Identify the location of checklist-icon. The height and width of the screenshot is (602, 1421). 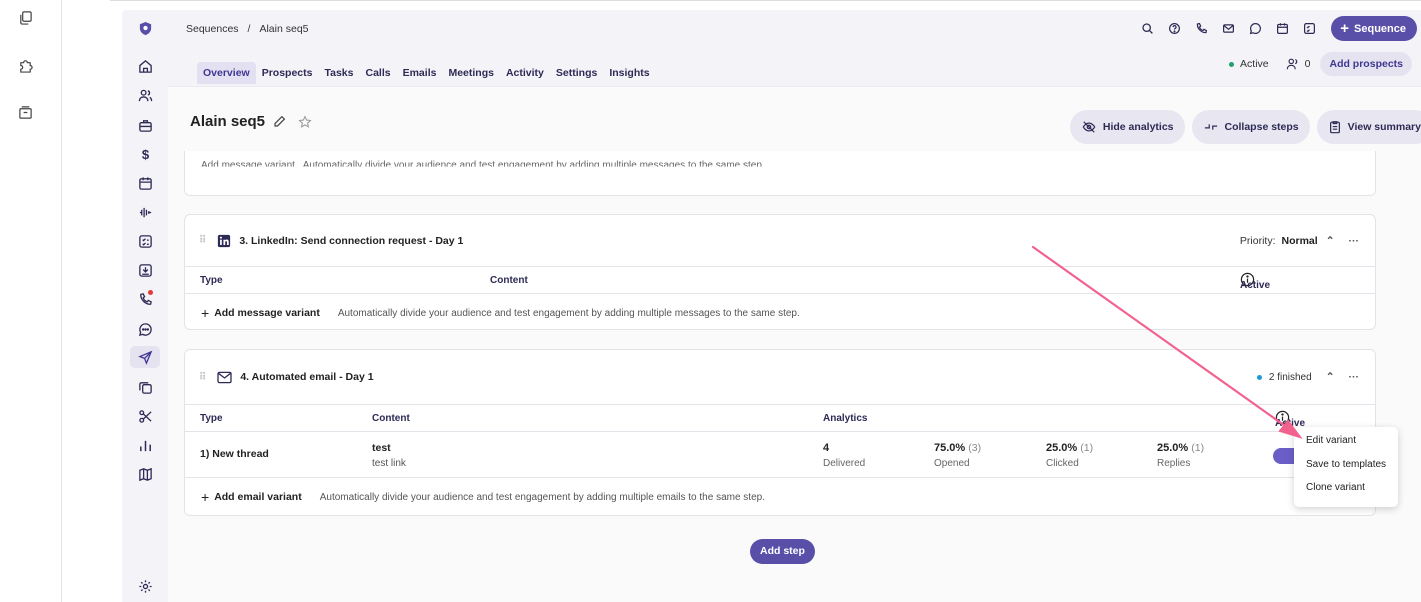
(145, 241).